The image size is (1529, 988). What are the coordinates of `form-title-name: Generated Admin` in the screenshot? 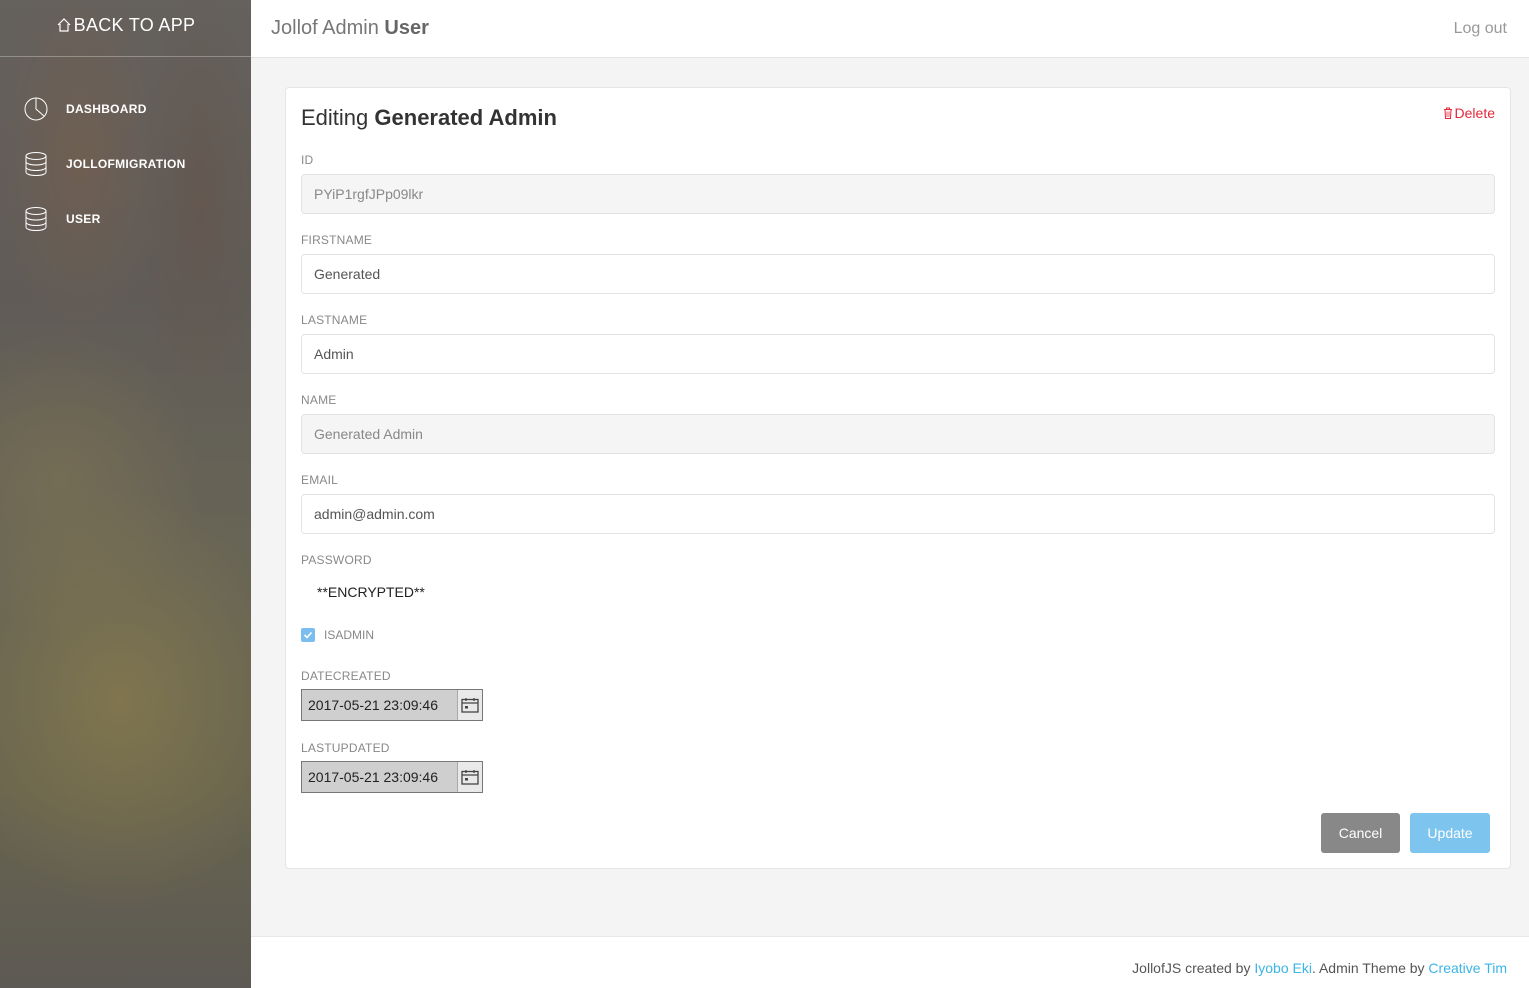 It's located at (465, 117).